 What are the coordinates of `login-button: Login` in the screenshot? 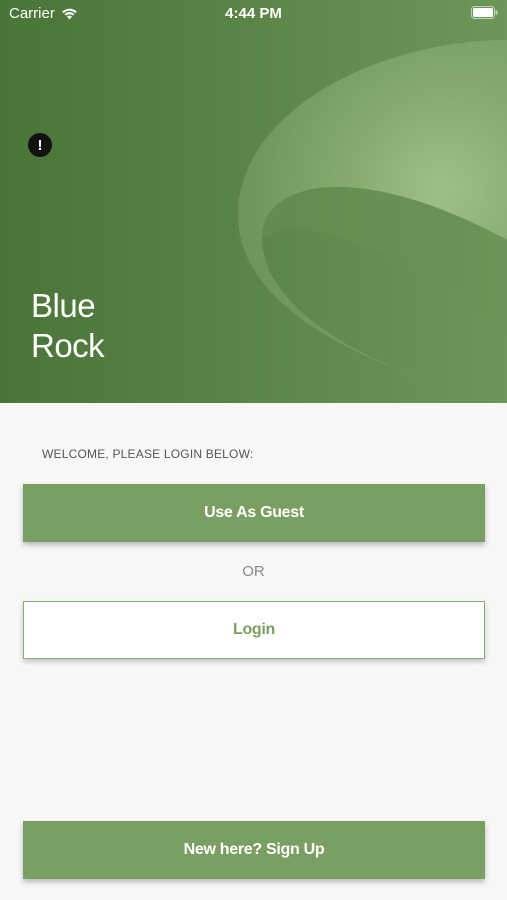 It's located at (254, 630).